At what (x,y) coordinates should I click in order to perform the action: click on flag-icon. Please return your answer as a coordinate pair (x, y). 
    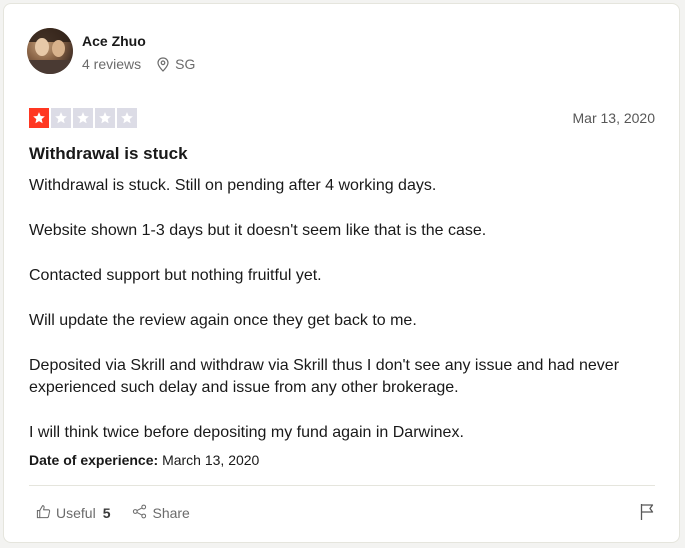
    Looking at the image, I should click on (647, 514).